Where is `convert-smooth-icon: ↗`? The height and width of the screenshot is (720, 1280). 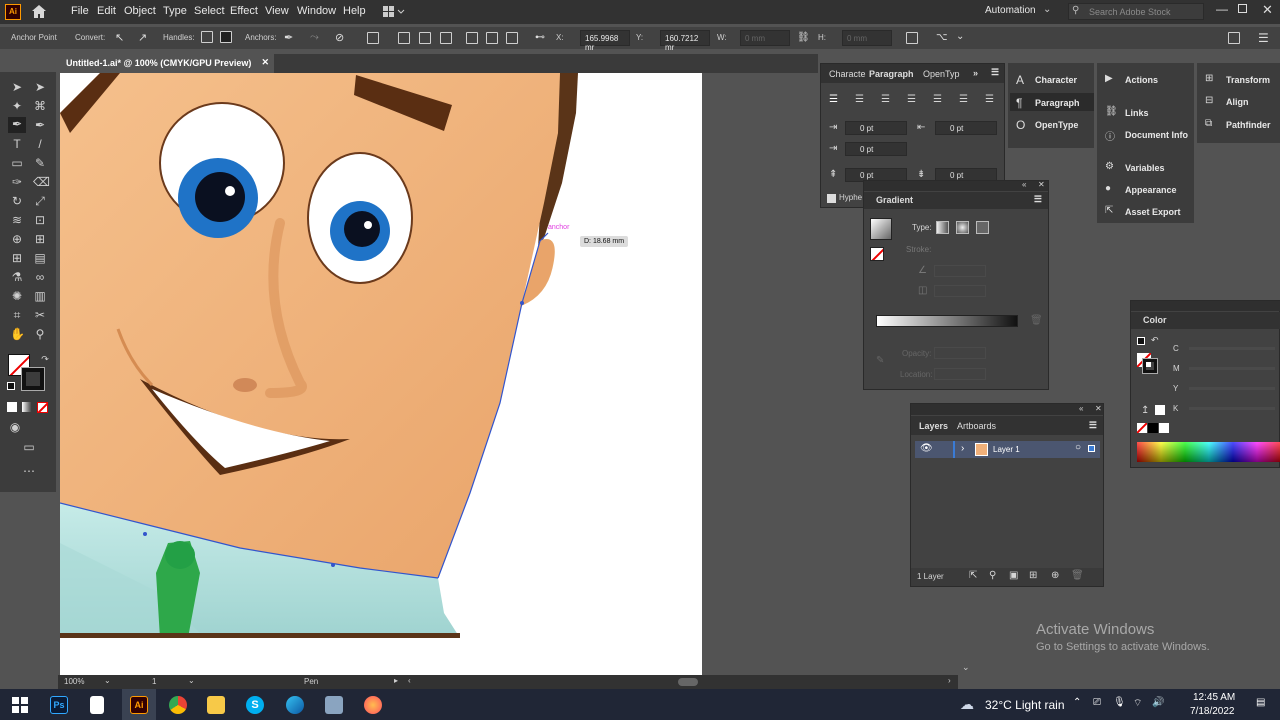
convert-smooth-icon: ↗ is located at coordinates (144, 37).